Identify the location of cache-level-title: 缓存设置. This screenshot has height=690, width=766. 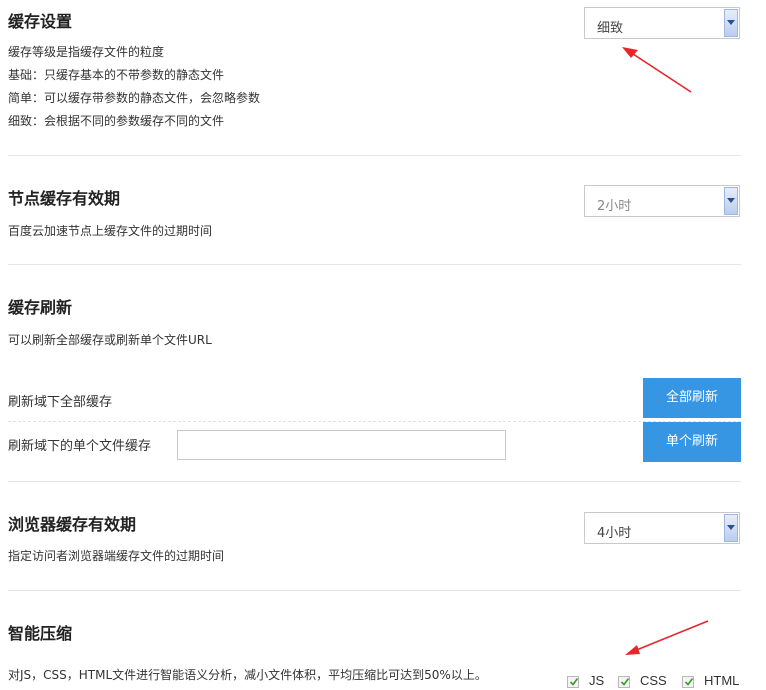
(40, 21).